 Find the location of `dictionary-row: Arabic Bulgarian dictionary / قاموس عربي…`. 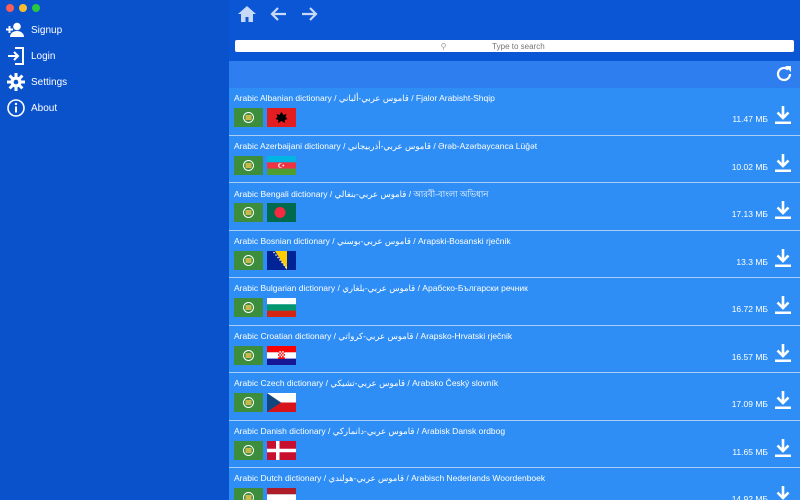

dictionary-row: Arabic Bulgarian dictionary / قاموس عربي… is located at coordinates (514, 302).